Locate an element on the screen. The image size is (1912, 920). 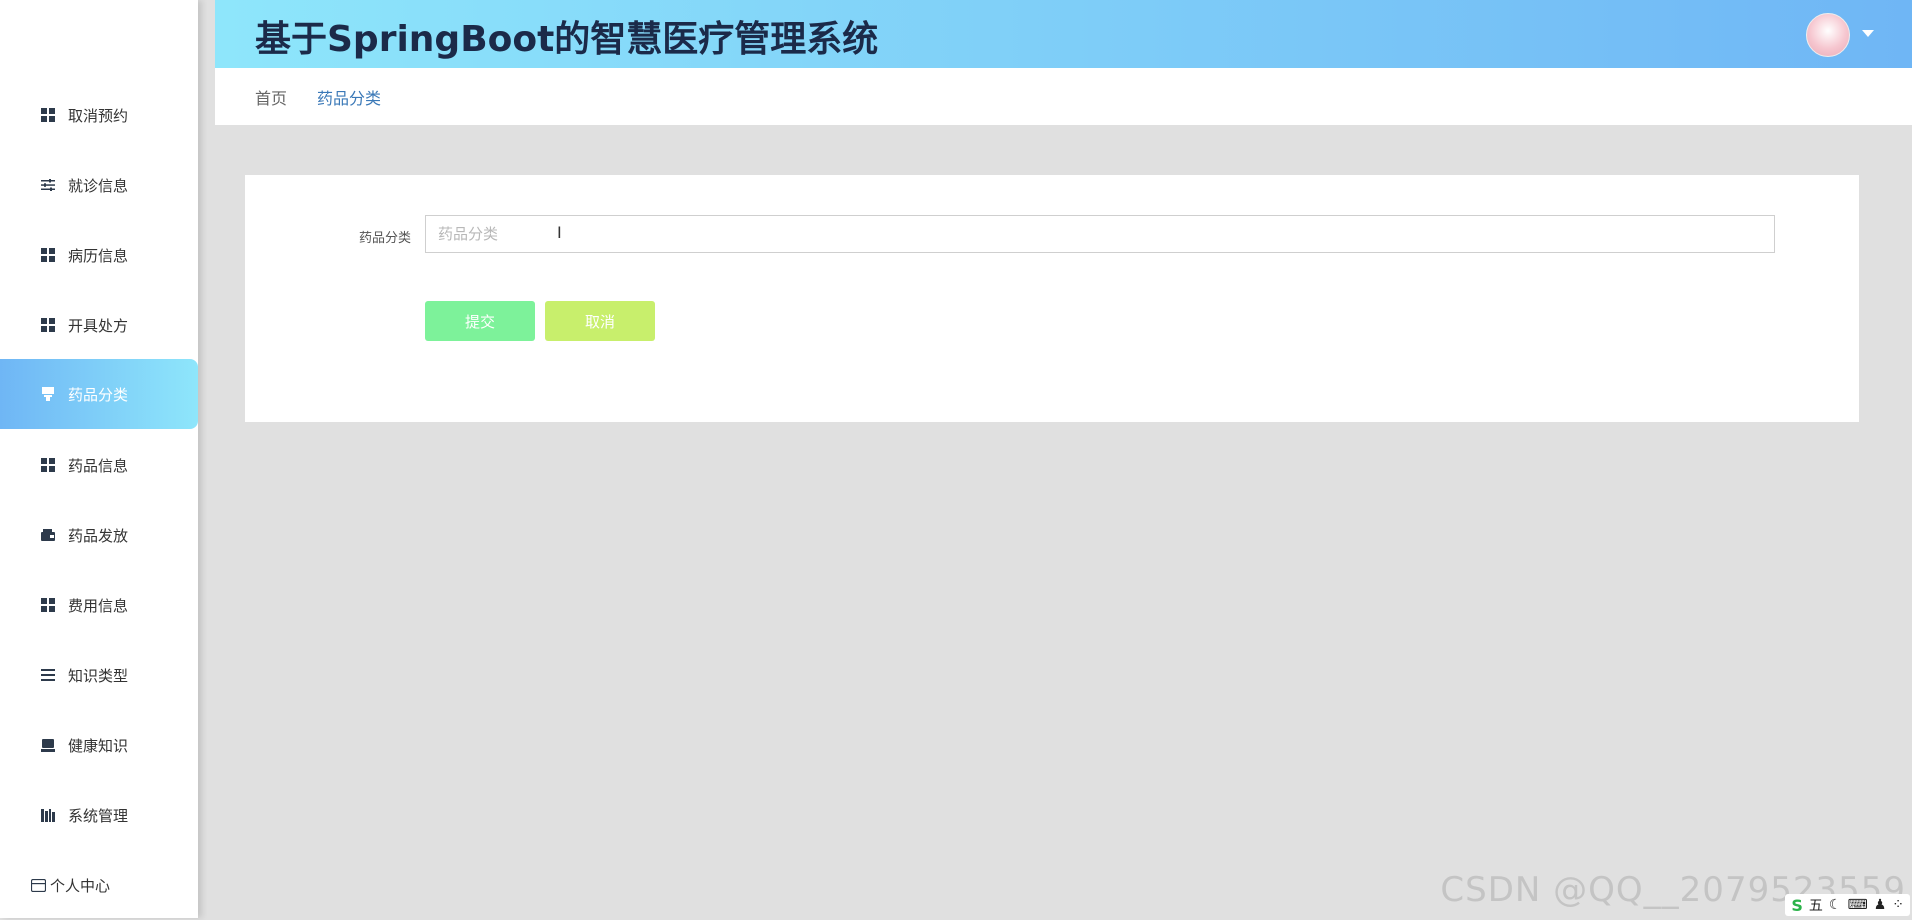
sidebar-item-label: 就诊信息 is located at coordinates (98, 185).